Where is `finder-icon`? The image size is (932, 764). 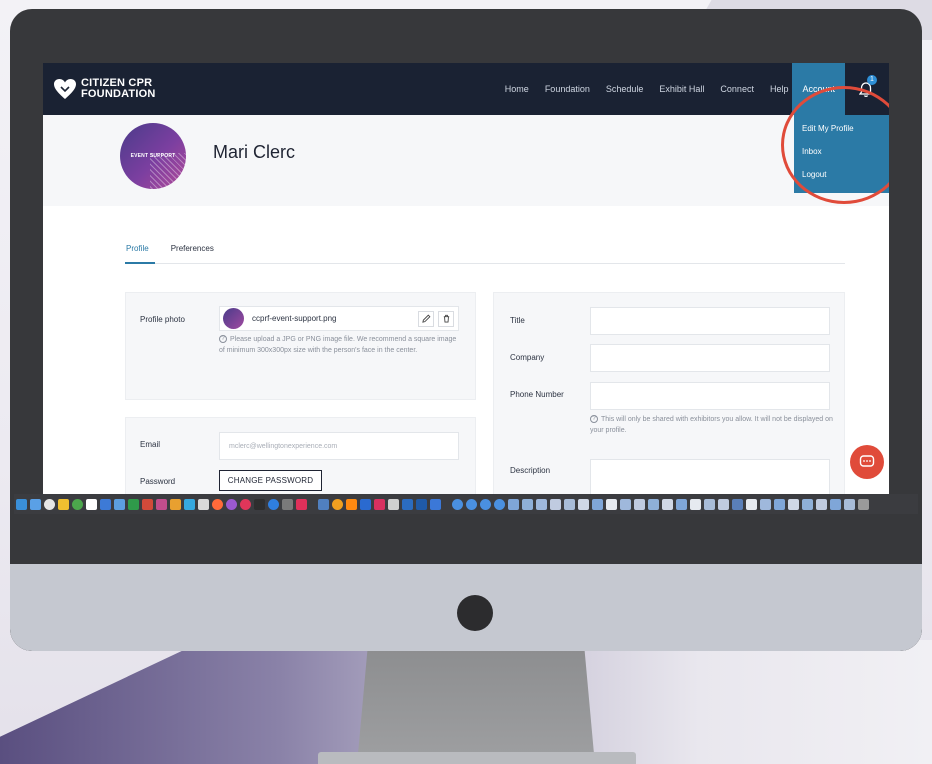
finder-icon is located at coordinates (21, 504).